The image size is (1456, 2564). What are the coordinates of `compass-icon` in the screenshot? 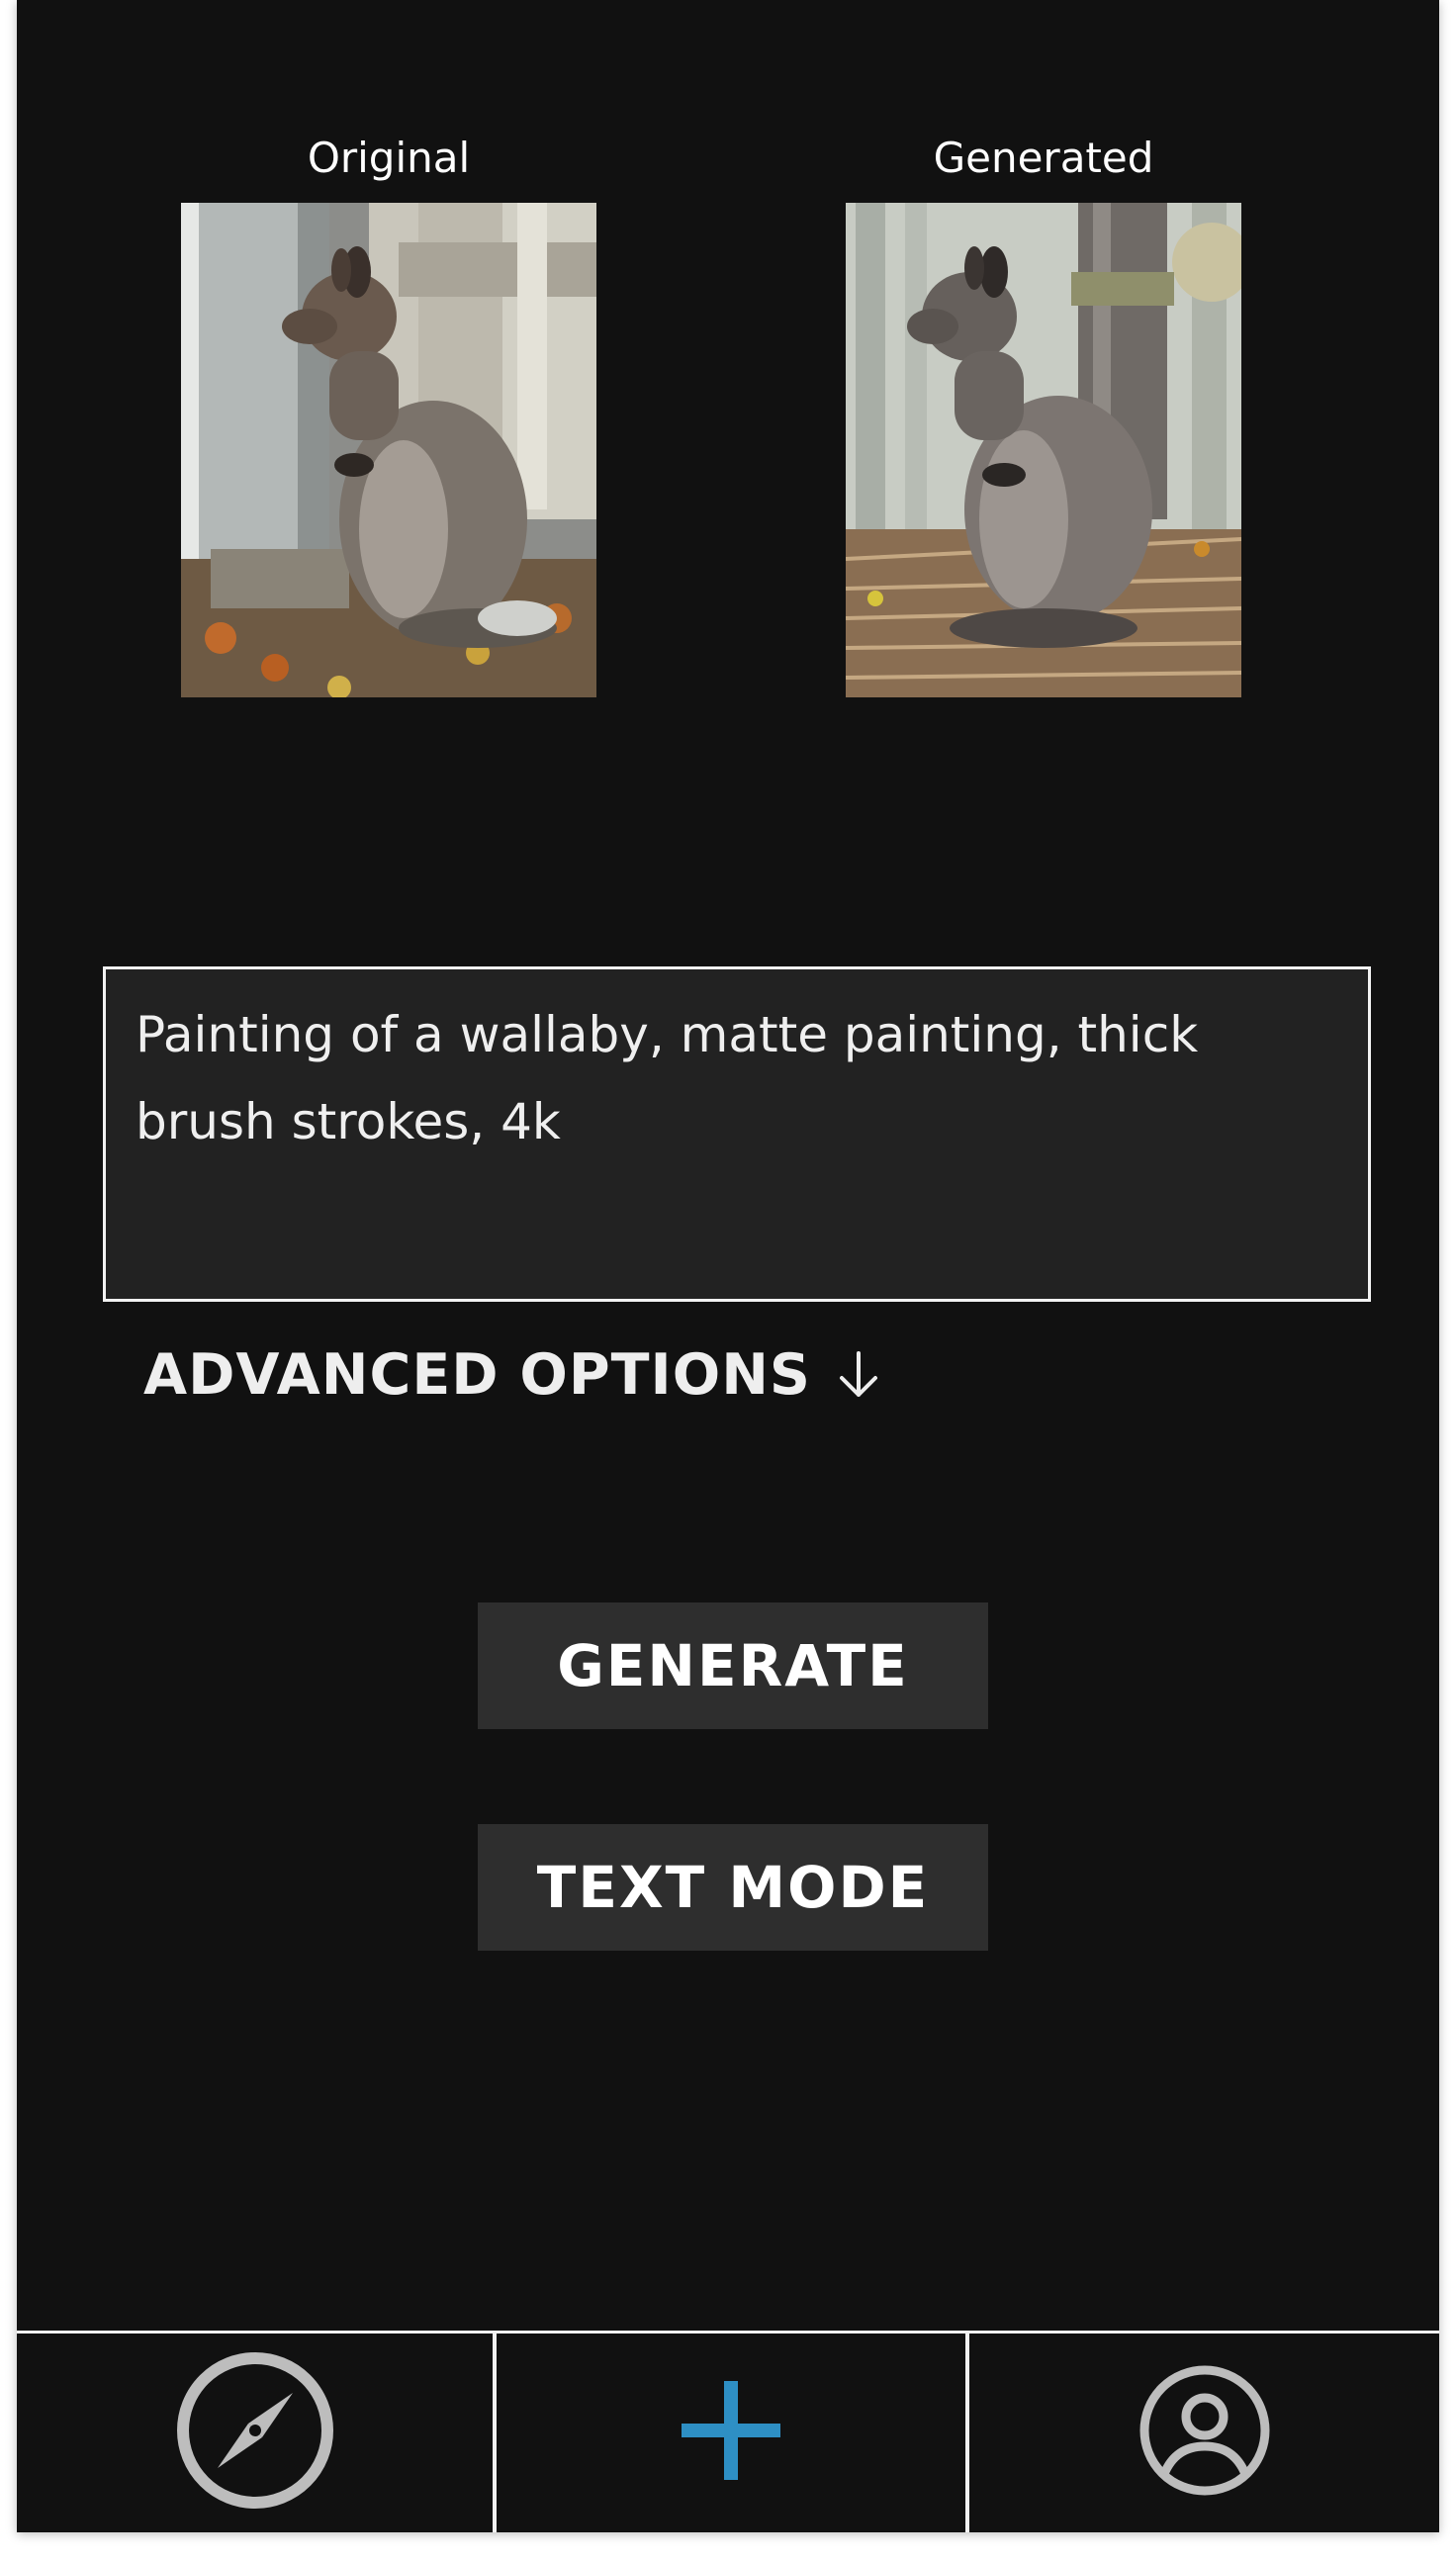 It's located at (255, 2432).